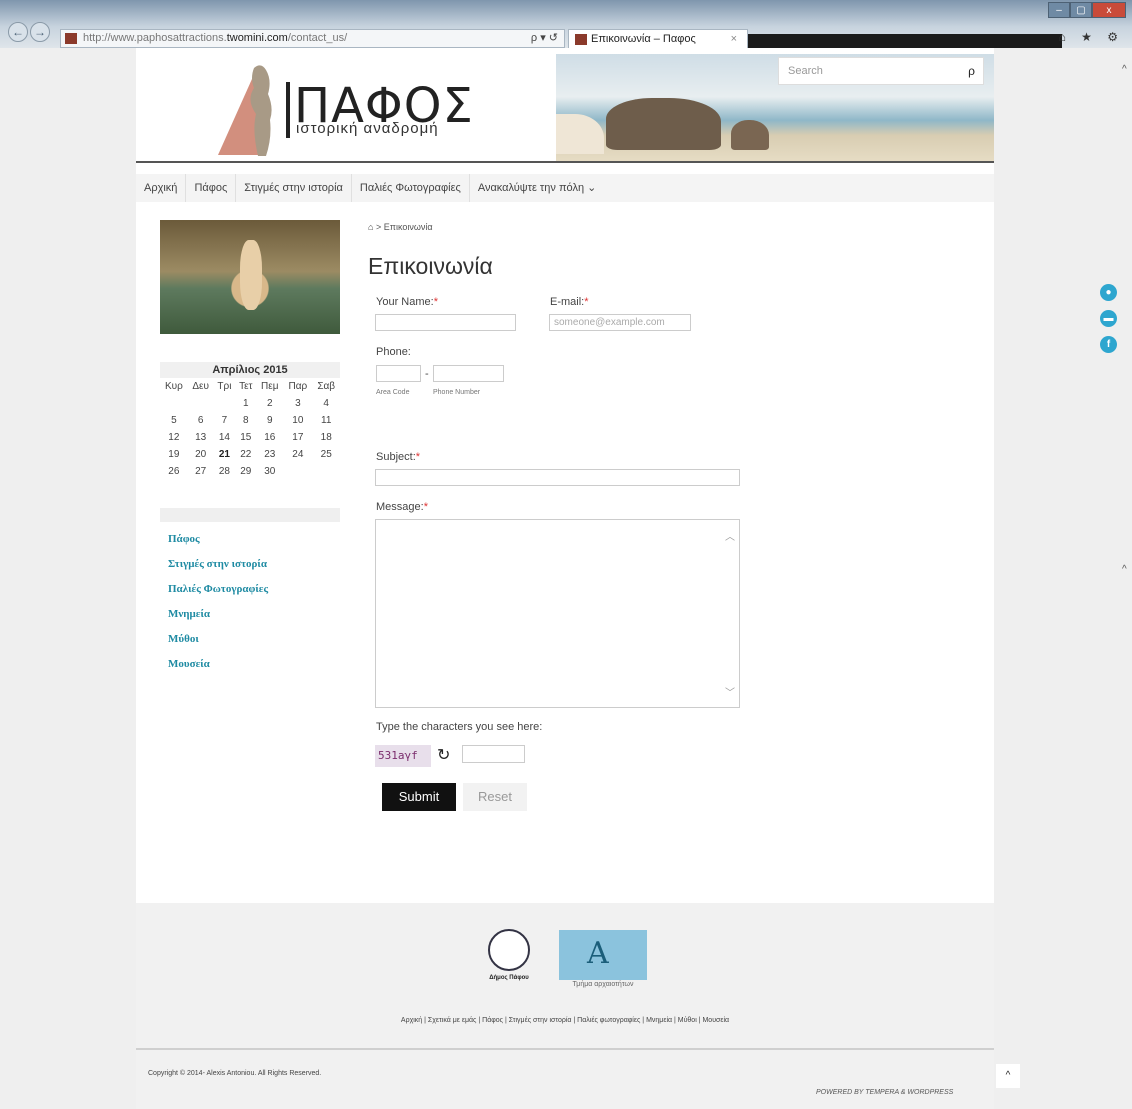 This screenshot has height=1109, width=1132. I want to click on antiquities-logo: Α Τμήμα αρχαιοτήτων, so click(603, 959).